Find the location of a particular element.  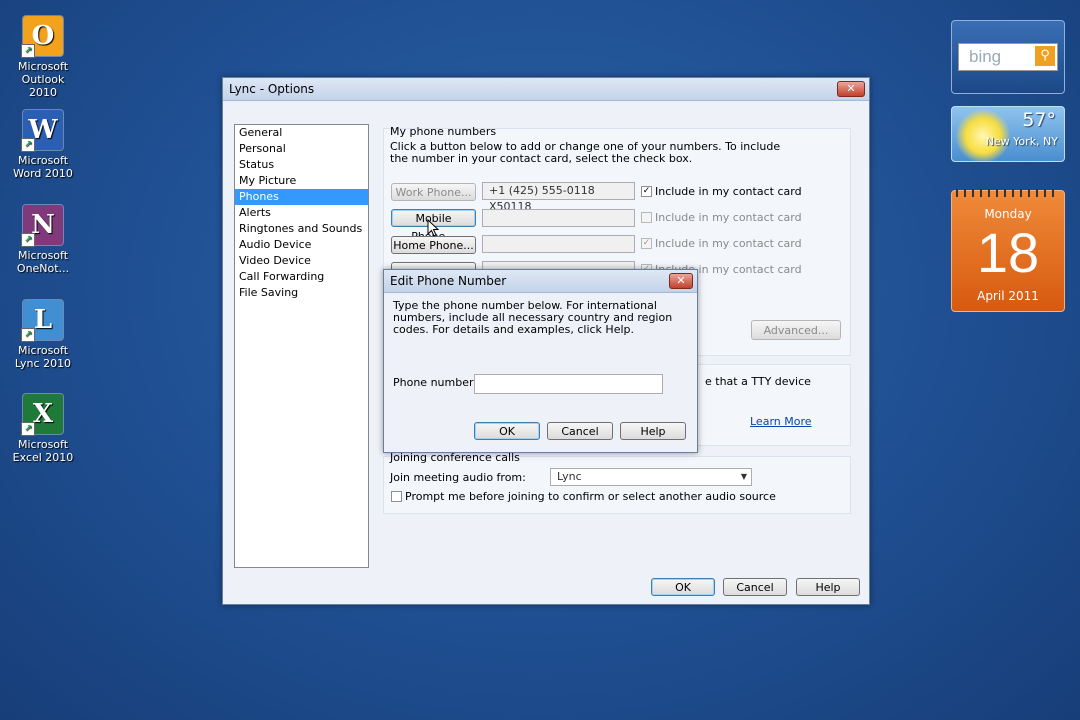

desktop-icon-word: W ↗ Microsoft Word 2010 is located at coordinates (43, 145).